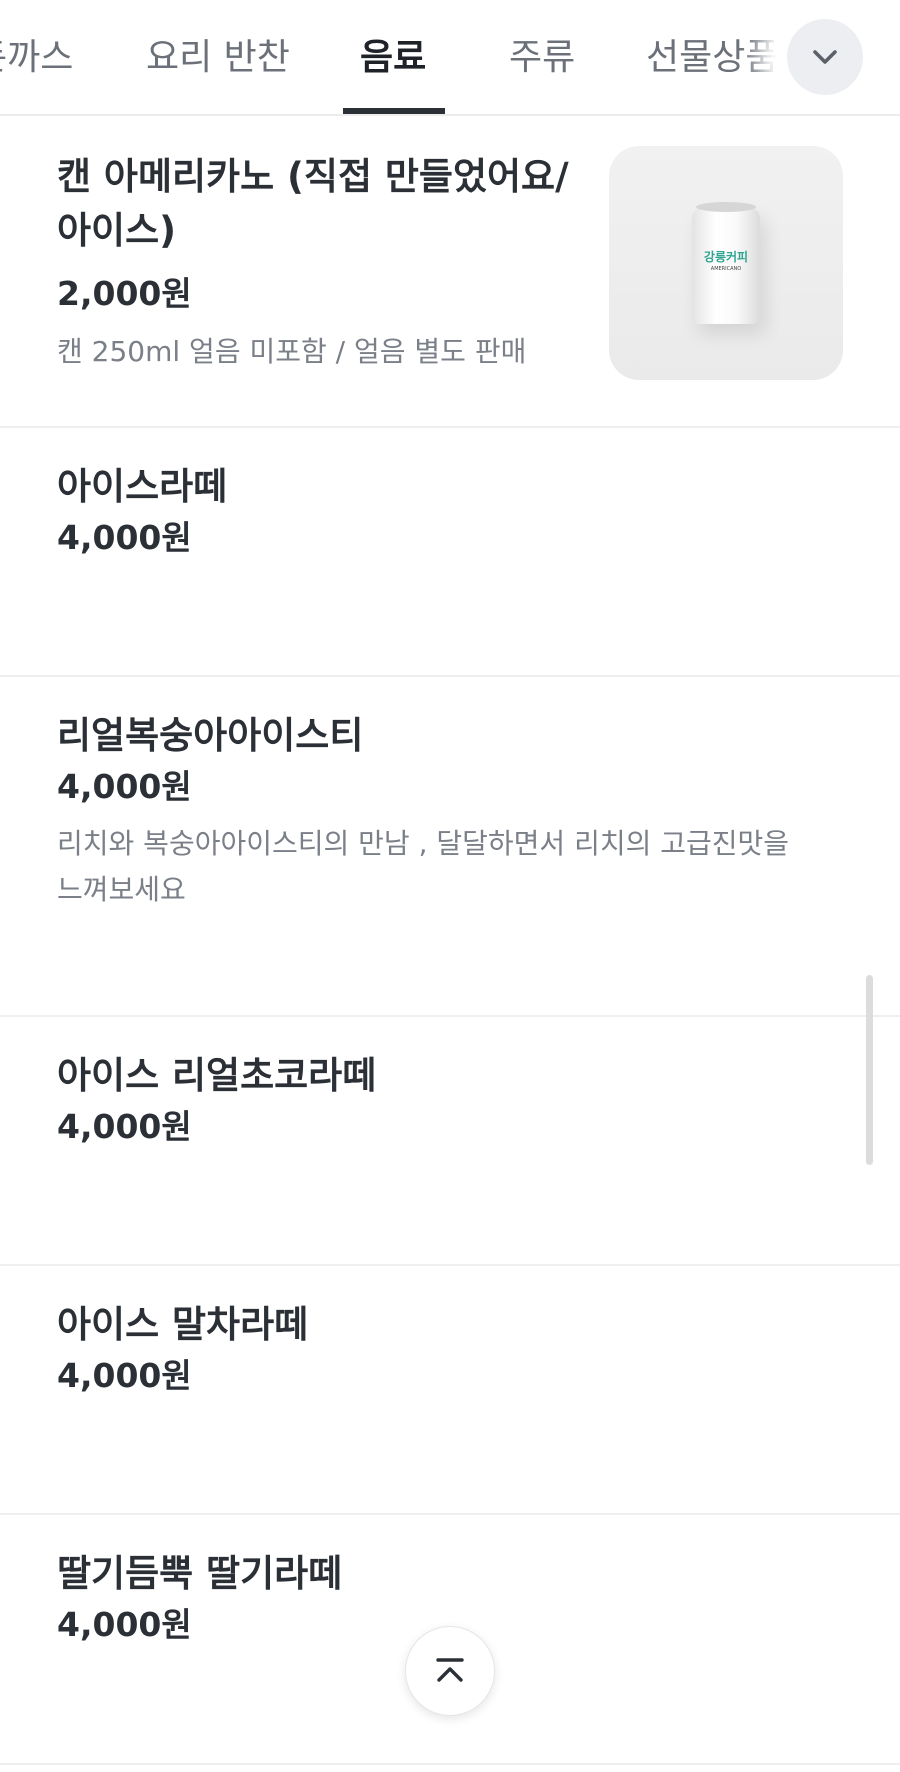 The image size is (900, 1772). What do you see at coordinates (292, 351) in the screenshot?
I see `menu-item-description: 캔 250ml 얼음 미포함 / 얼음 별도 판매` at bounding box center [292, 351].